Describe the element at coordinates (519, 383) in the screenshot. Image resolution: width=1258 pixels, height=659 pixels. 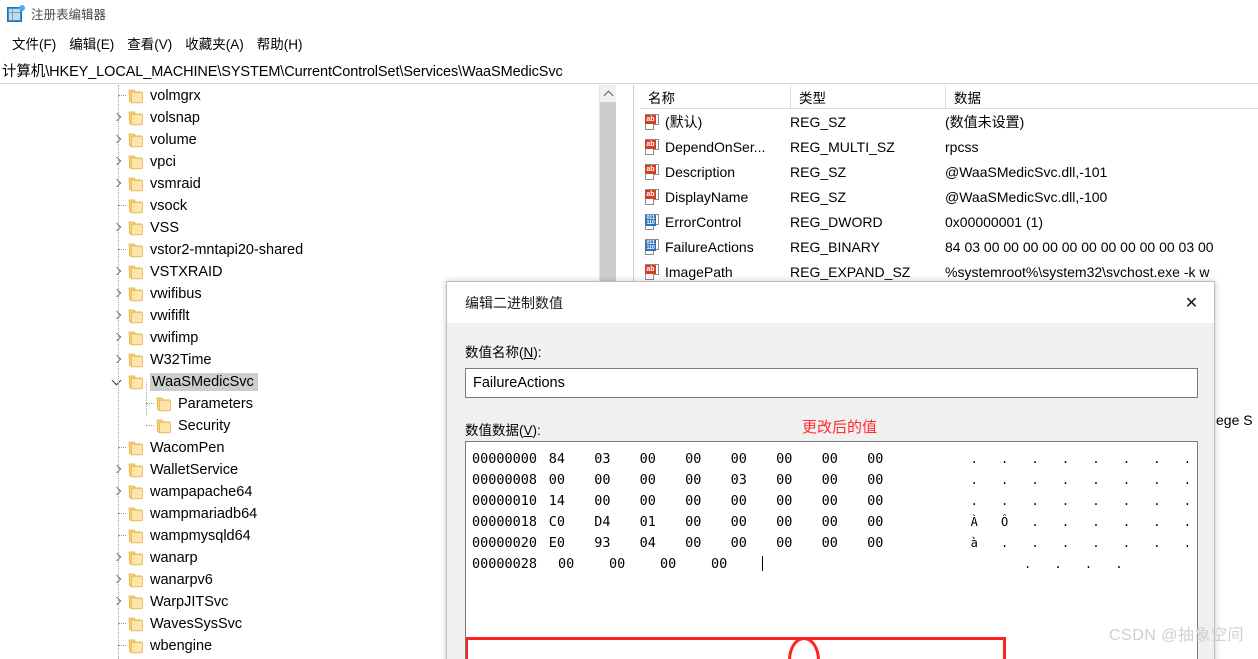
I see `value-name-input-text: FailureActions` at that location.